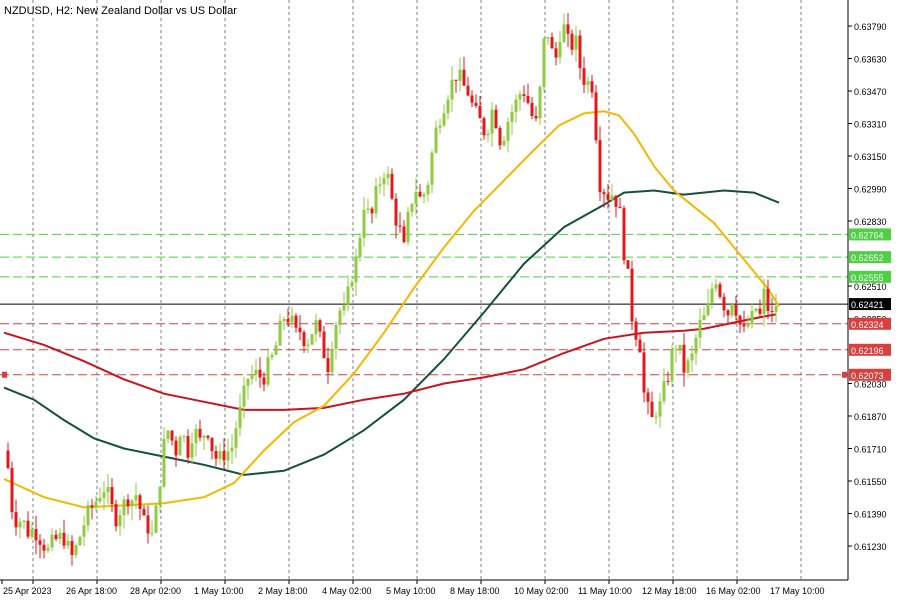 The width and height of the screenshot is (900, 600). What do you see at coordinates (283, 591) in the screenshot?
I see `time-tick-label: 2 May 18:00` at bounding box center [283, 591].